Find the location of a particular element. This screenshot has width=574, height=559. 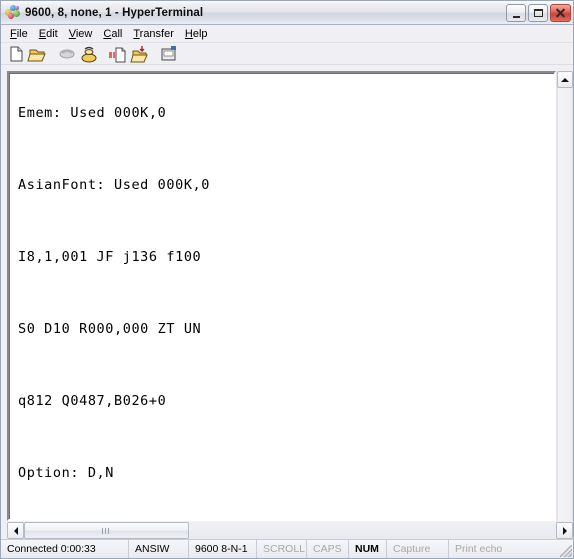

menu-bar: File Edit View Call Transfer Help is located at coordinates (287, 34).